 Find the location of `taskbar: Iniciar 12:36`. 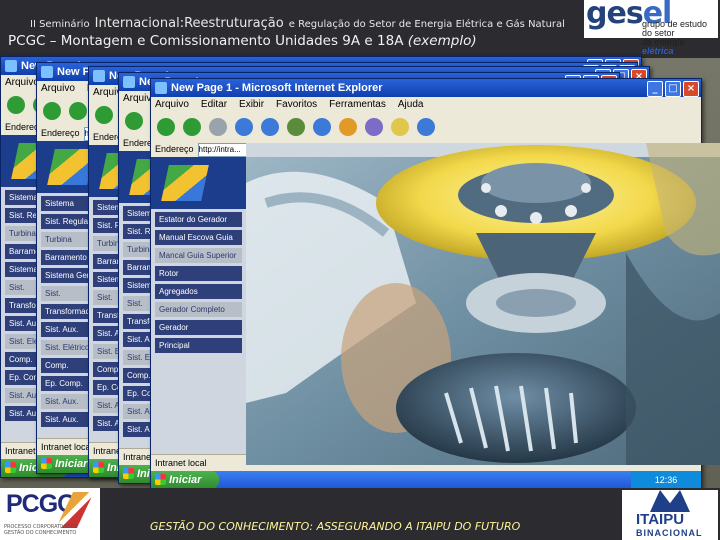

taskbar: Iniciar 12:36 is located at coordinates (426, 480).